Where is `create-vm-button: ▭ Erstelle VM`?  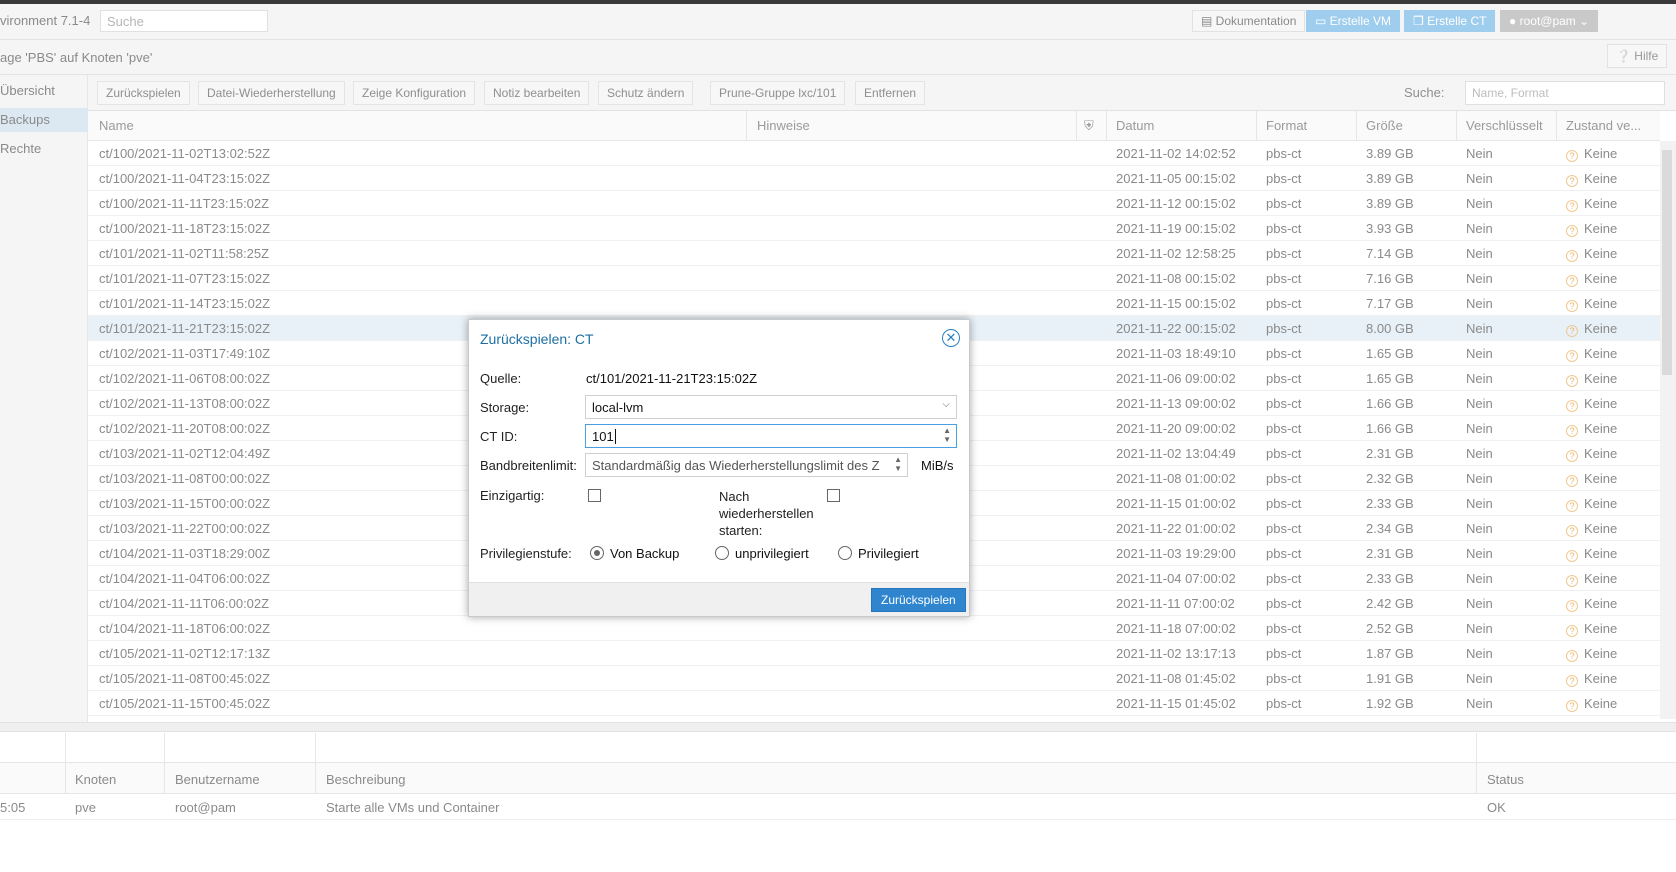 create-vm-button: ▭ Erstelle VM is located at coordinates (1353, 21).